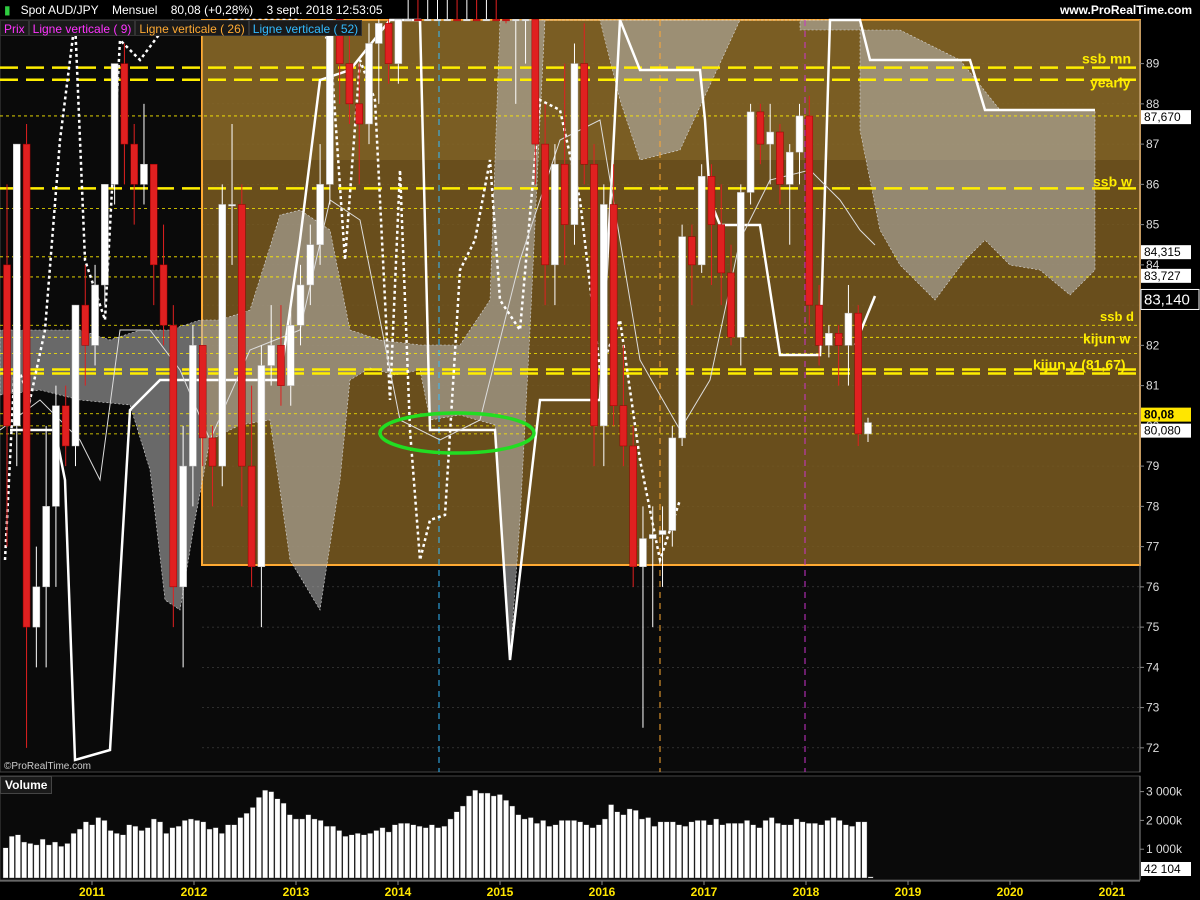  What do you see at coordinates (1162, 276) in the screenshot?
I see `price-label: 83,727` at bounding box center [1162, 276].